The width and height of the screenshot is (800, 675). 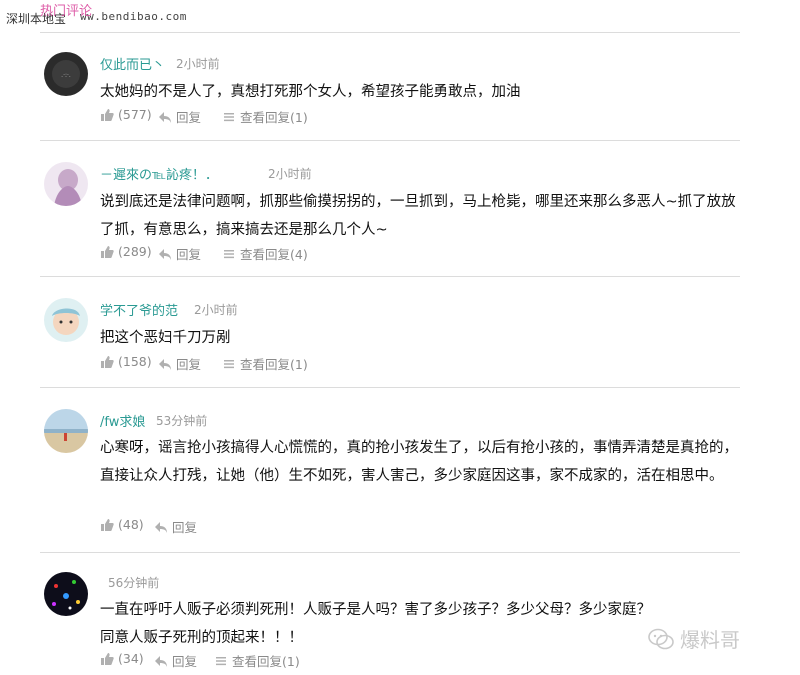 What do you see at coordinates (133, 16) in the screenshot?
I see `site-url: ww.bendibao.com` at bounding box center [133, 16].